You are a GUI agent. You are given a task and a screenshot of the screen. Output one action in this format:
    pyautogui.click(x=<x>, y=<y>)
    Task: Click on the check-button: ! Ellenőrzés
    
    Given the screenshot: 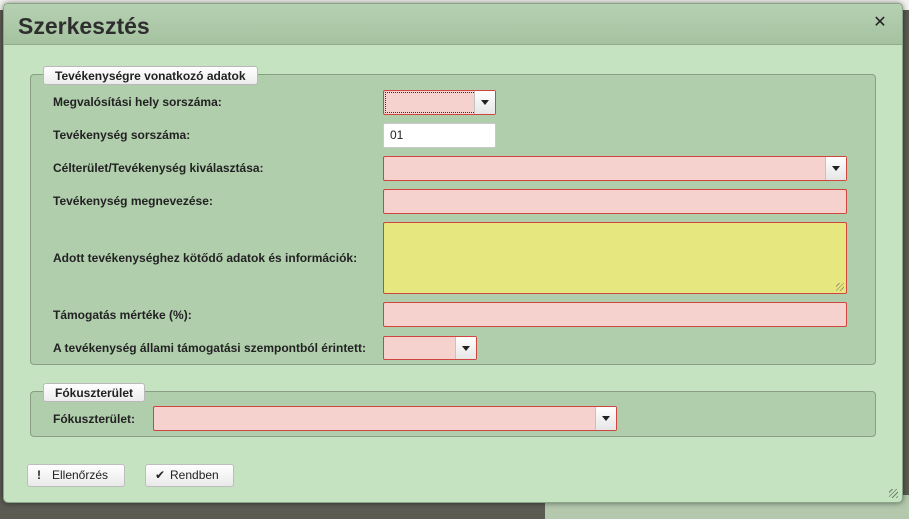 What is the action you would take?
    pyautogui.click(x=76, y=475)
    